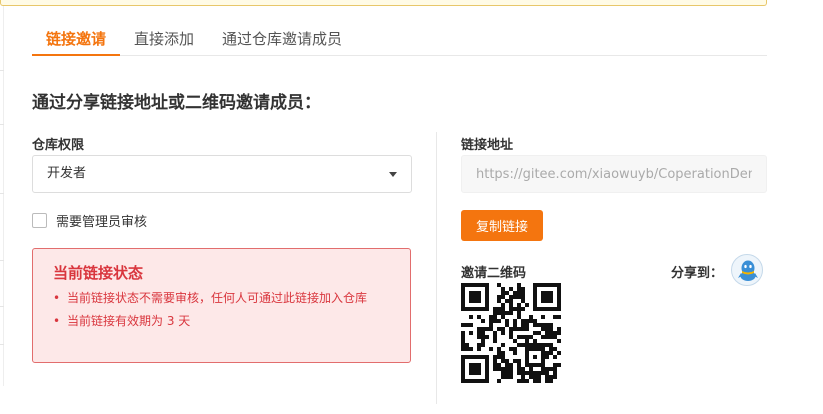 This screenshot has height=414, width=823. I want to click on notice-bar-edge, so click(383, 3).